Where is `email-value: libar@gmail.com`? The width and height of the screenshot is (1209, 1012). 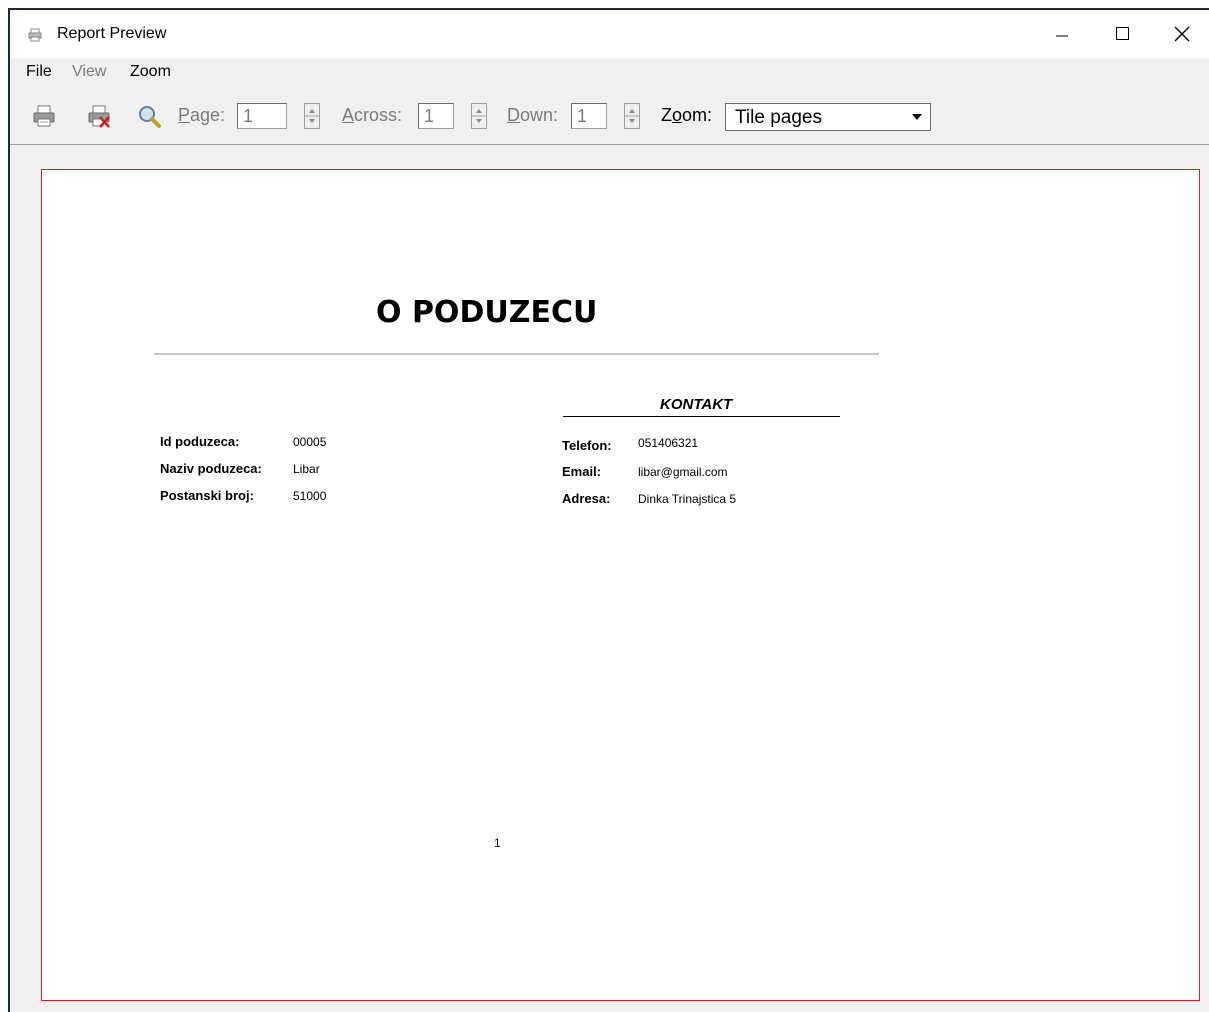 email-value: libar@gmail.com is located at coordinates (683, 472).